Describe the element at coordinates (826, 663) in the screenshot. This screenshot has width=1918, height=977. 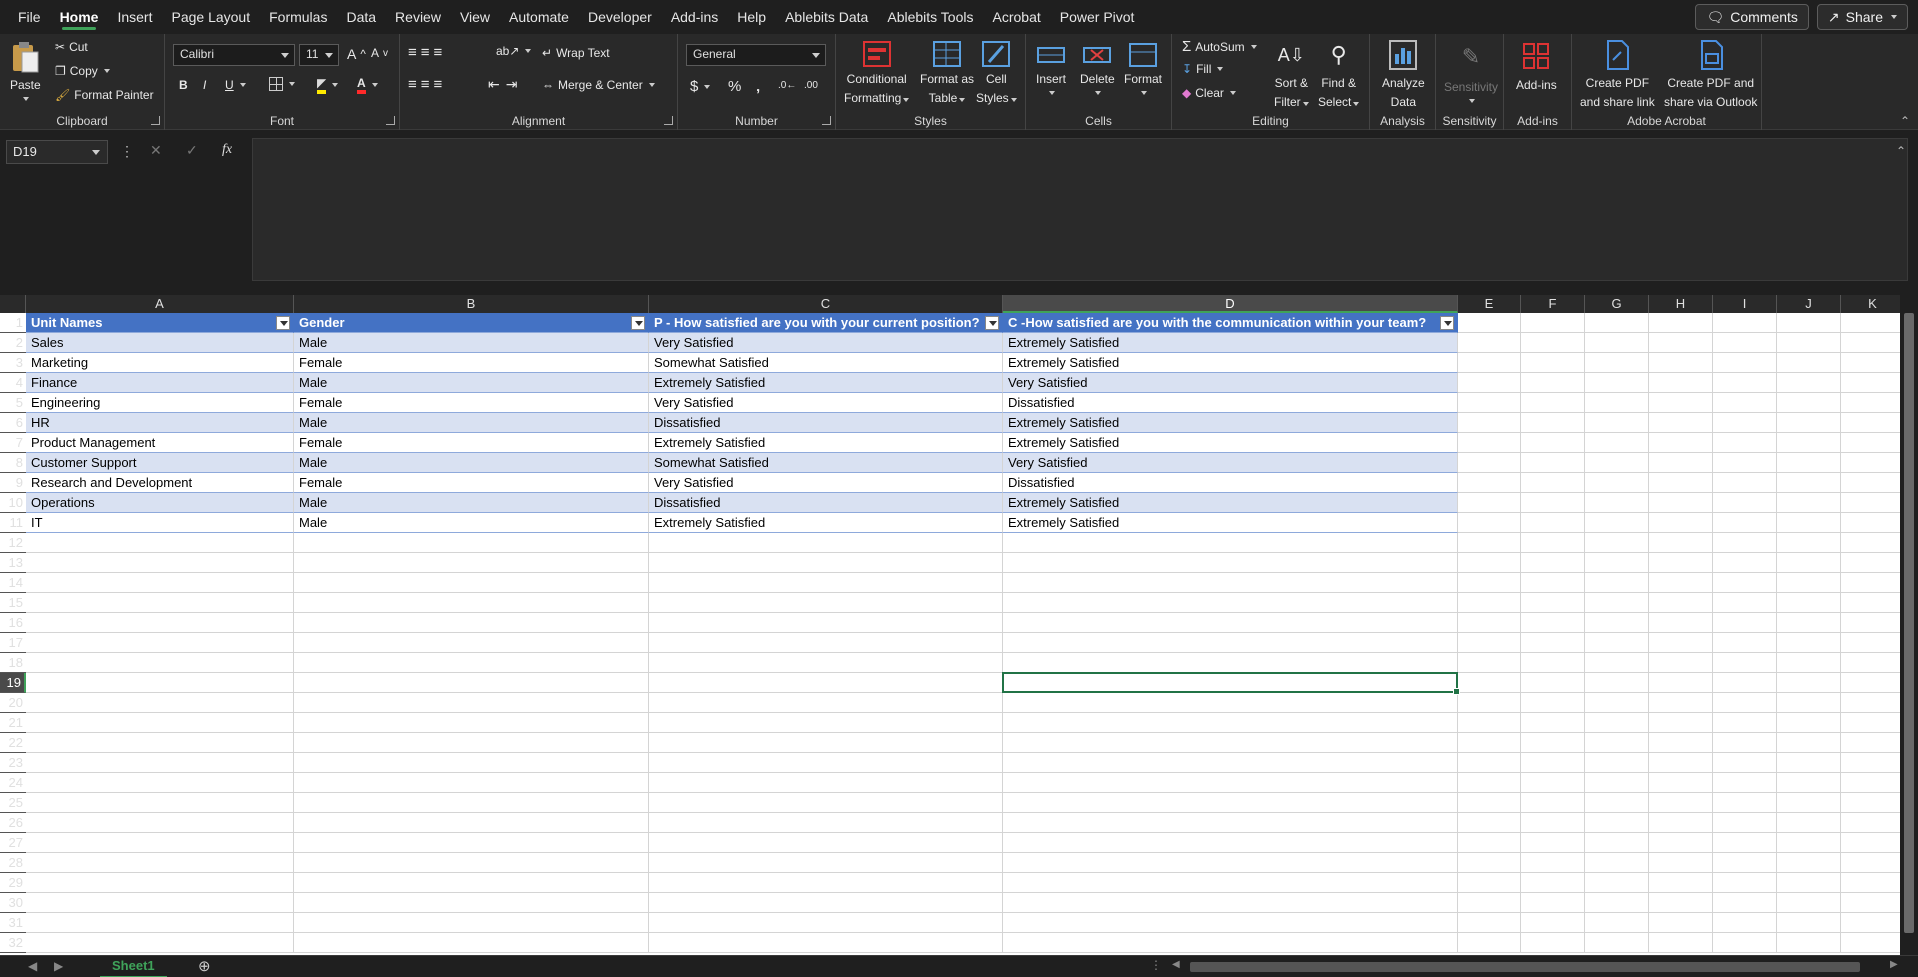
I see `cell-c18` at that location.